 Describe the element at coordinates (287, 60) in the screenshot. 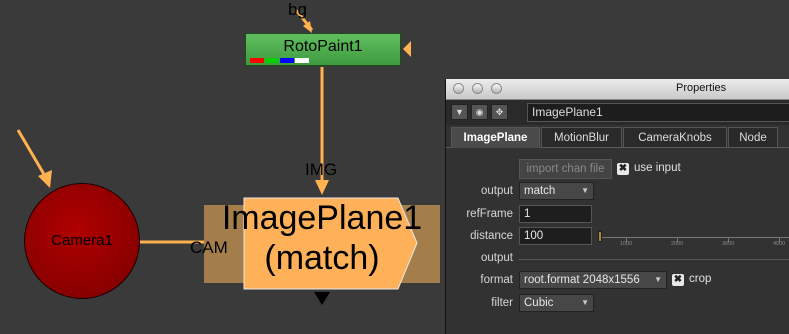

I see `channel-blue-indicator` at that location.